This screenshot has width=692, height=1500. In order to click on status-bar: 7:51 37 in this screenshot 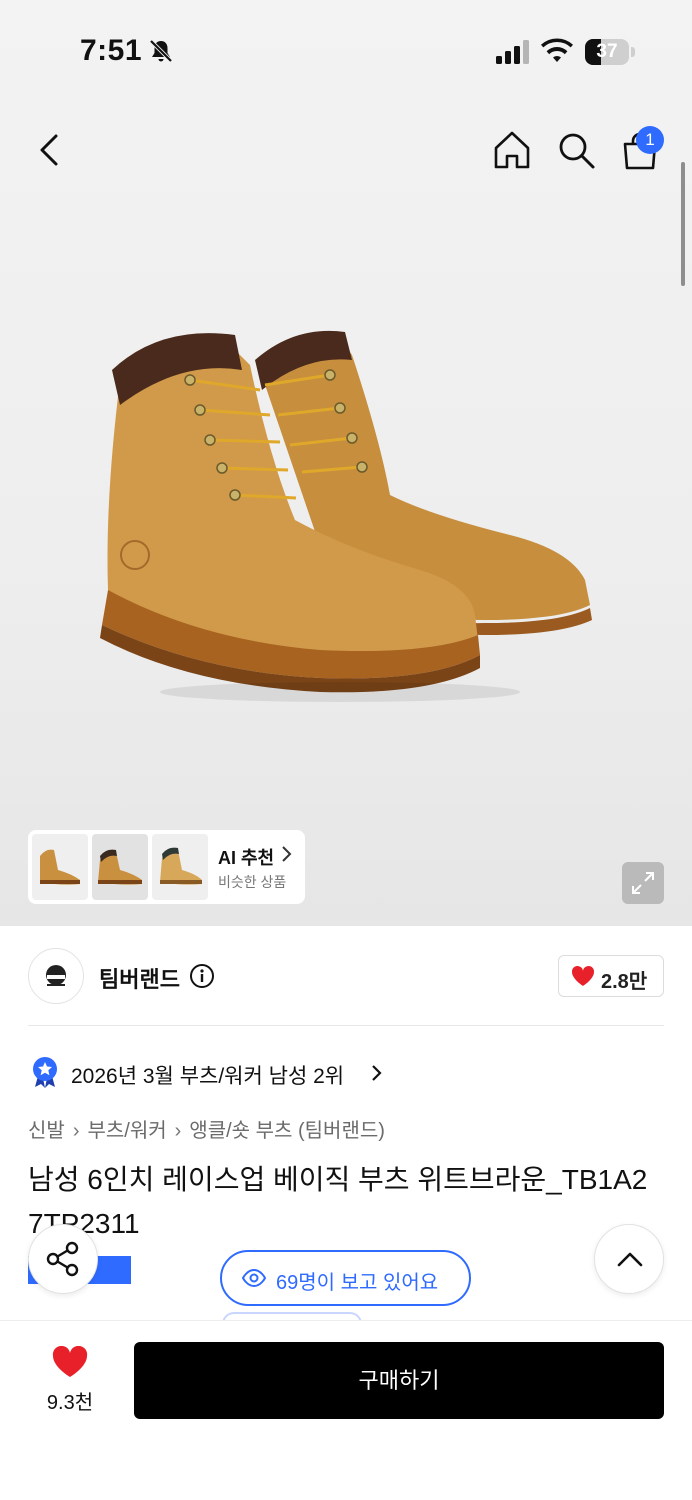, I will do `click(346, 50)`.